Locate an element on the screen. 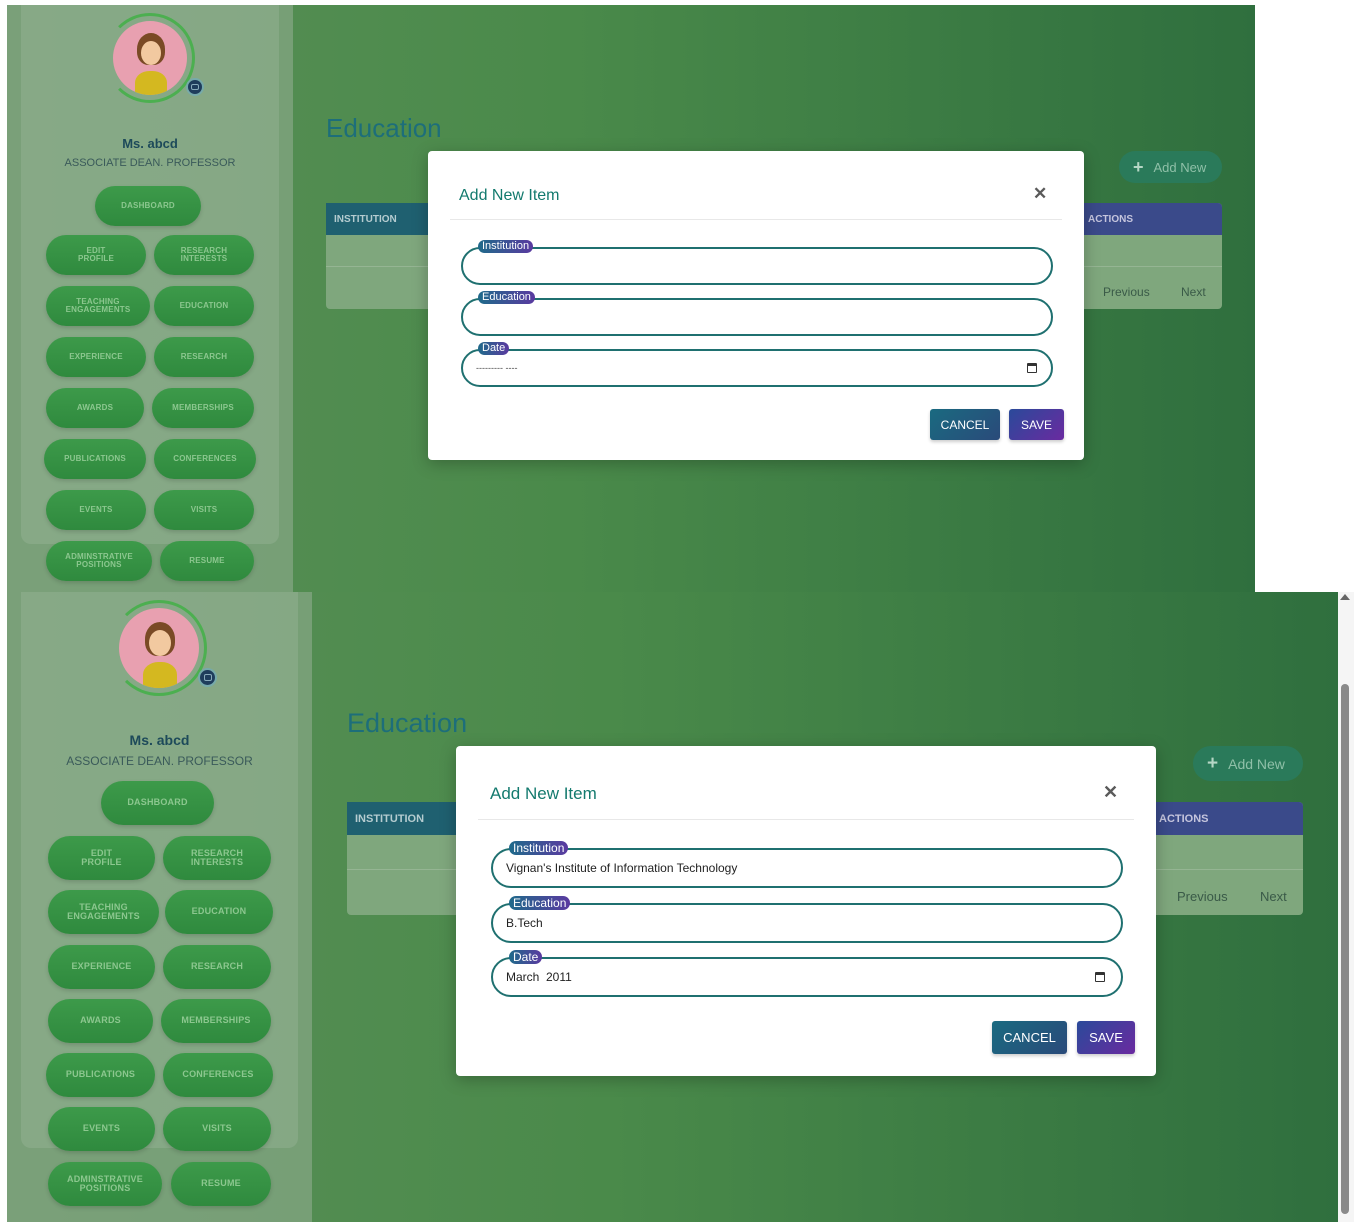 Image resolution: width=1354 pixels, height=1222 pixels. date-field: --------- ---- is located at coordinates (757, 368).